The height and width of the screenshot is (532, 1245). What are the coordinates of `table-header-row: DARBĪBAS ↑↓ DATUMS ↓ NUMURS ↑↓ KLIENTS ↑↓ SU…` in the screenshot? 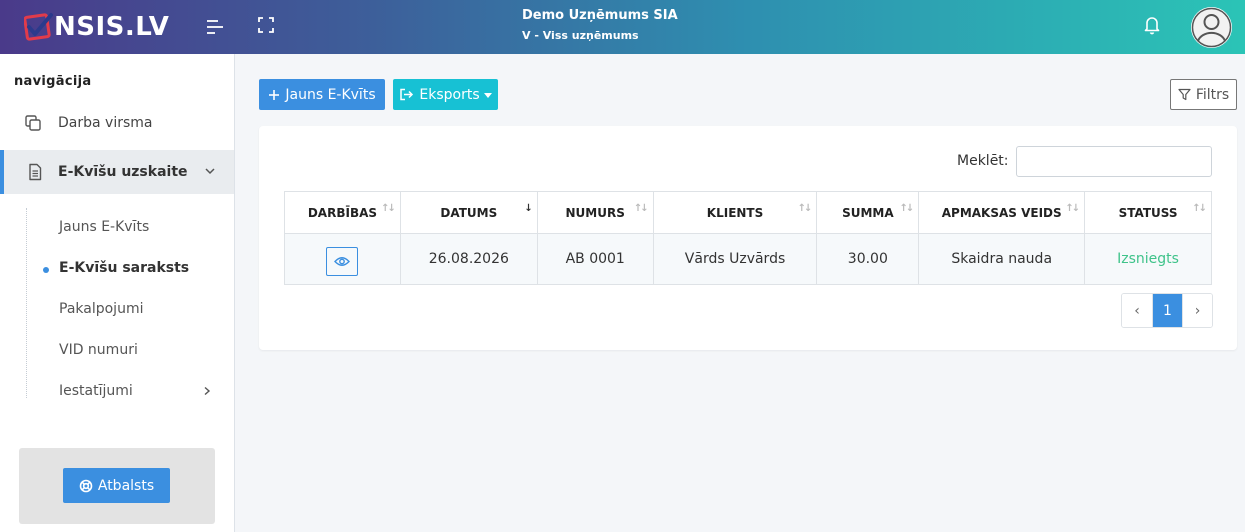 It's located at (748, 212).